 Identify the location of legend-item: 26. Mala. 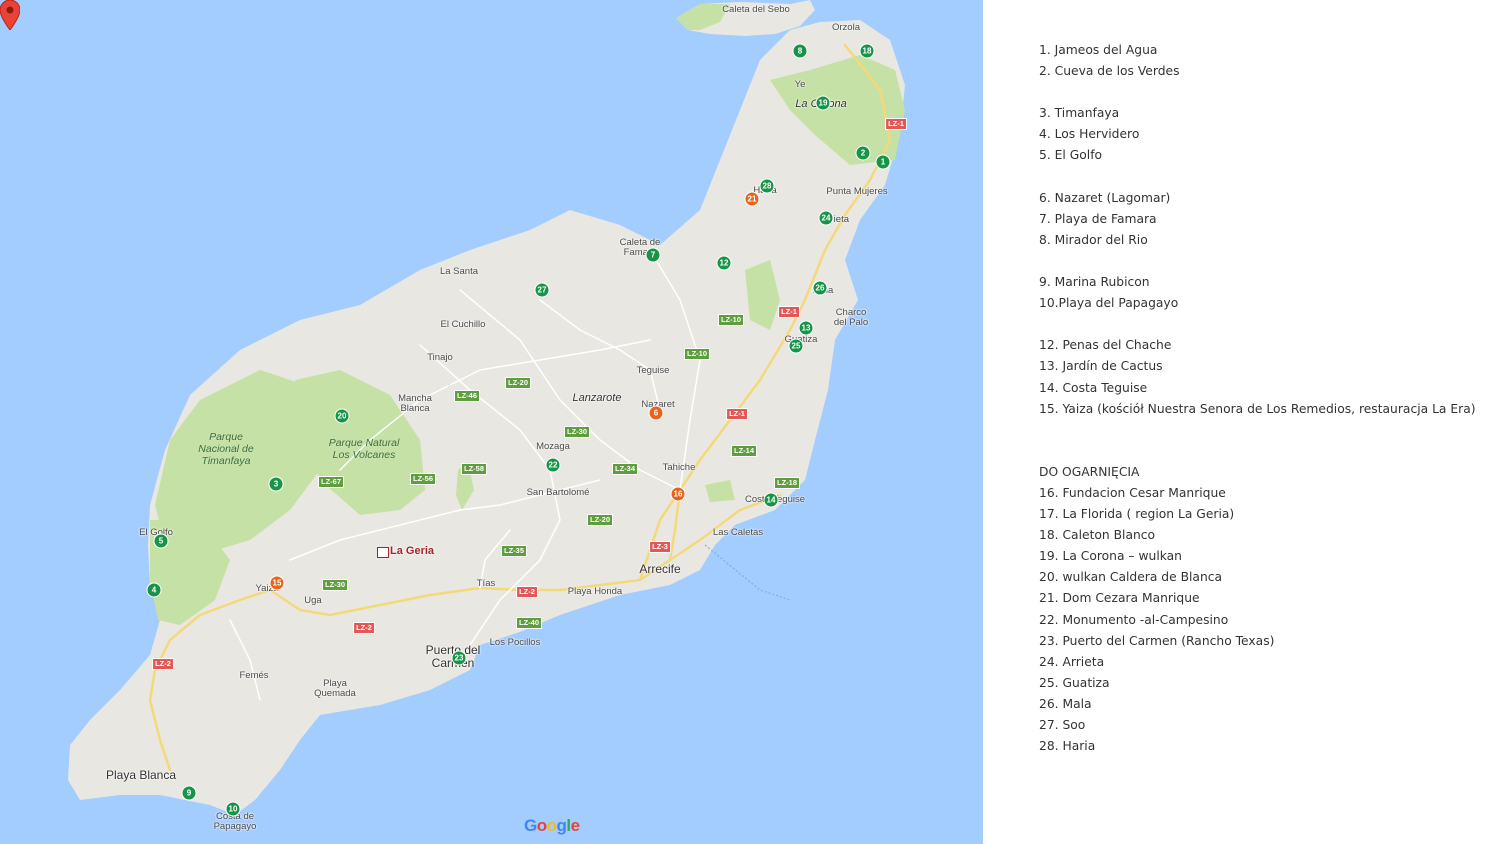
(1065, 703).